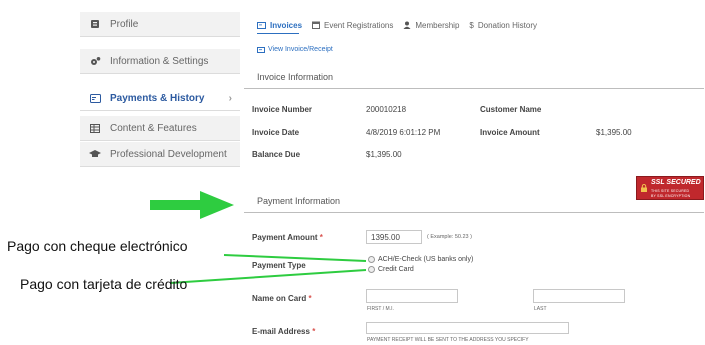 The image size is (705, 345). I want to click on annotation-credit-card: Pago con tarjeta de crédito, so click(104, 284).